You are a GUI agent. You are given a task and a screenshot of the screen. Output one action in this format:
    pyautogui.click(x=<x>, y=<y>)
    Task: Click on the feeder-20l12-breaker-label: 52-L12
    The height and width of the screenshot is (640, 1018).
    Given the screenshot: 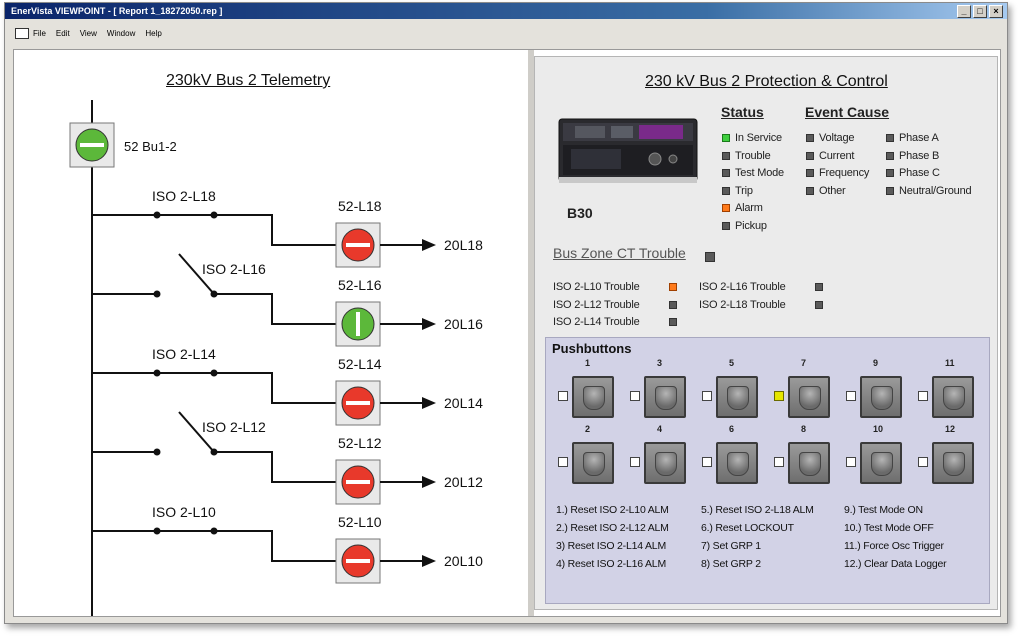 What is the action you would take?
    pyautogui.click(x=360, y=443)
    